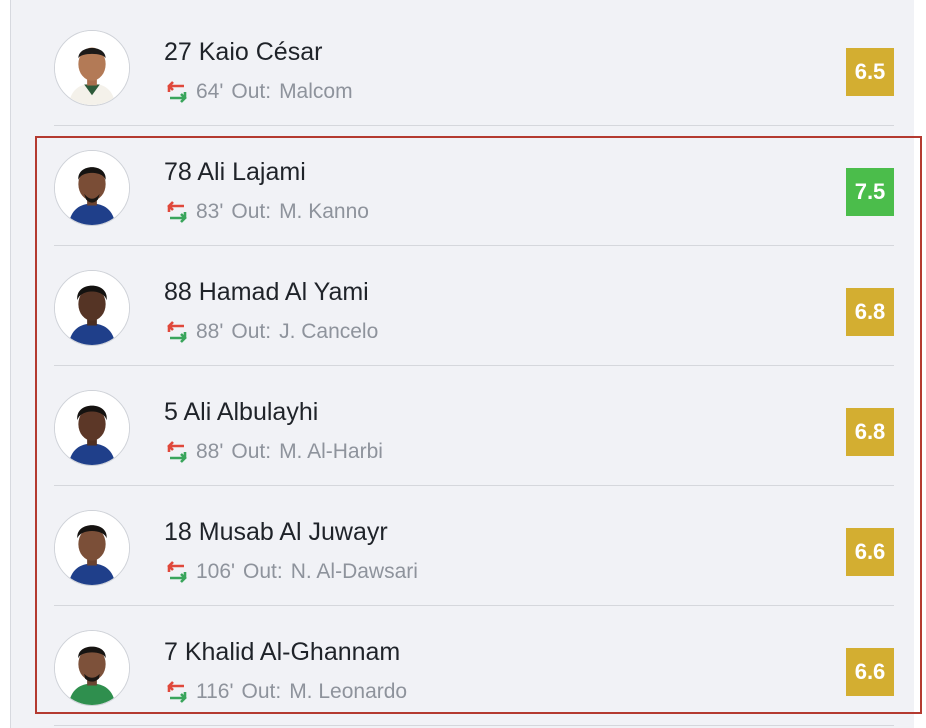 The image size is (926, 728). Describe the element at coordinates (92, 68) in the screenshot. I see `player-avatar-icon` at that location.